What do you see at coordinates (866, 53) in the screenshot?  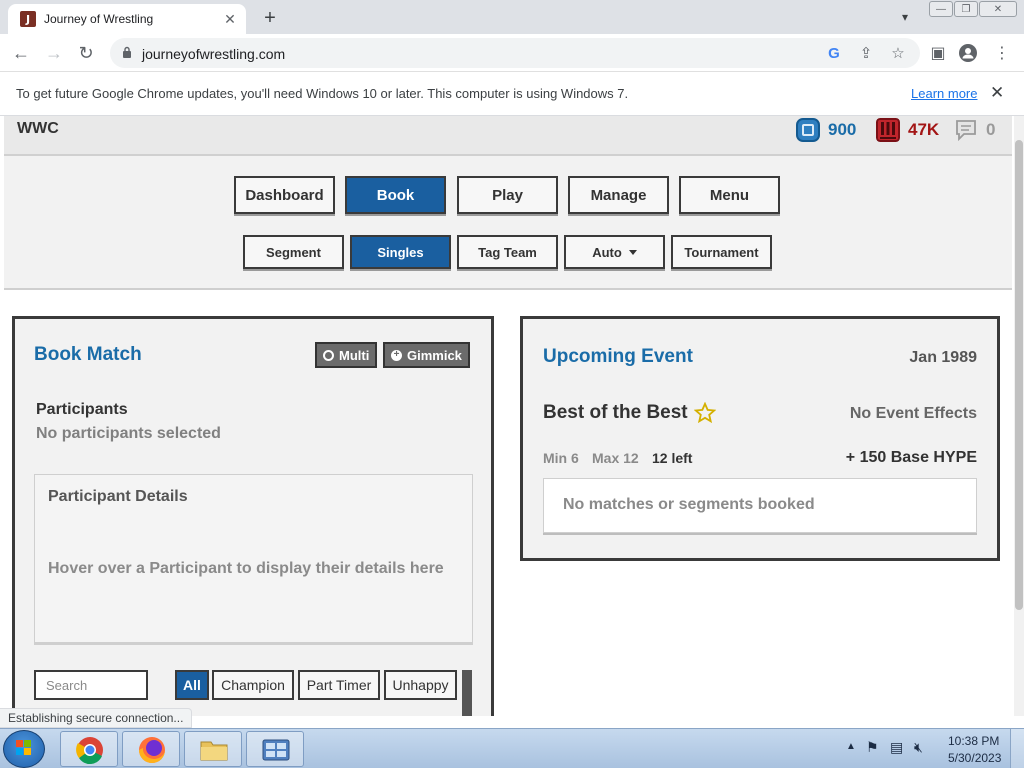 I see `share-icon: ⇪` at bounding box center [866, 53].